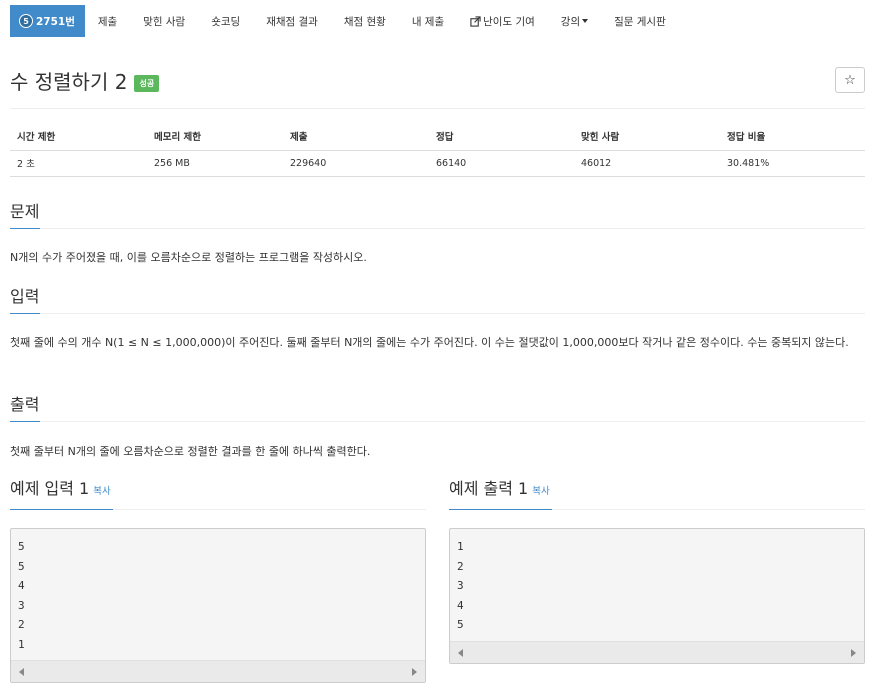 The height and width of the screenshot is (690, 873). I want to click on cell-time-limit: 2 초, so click(78, 163).